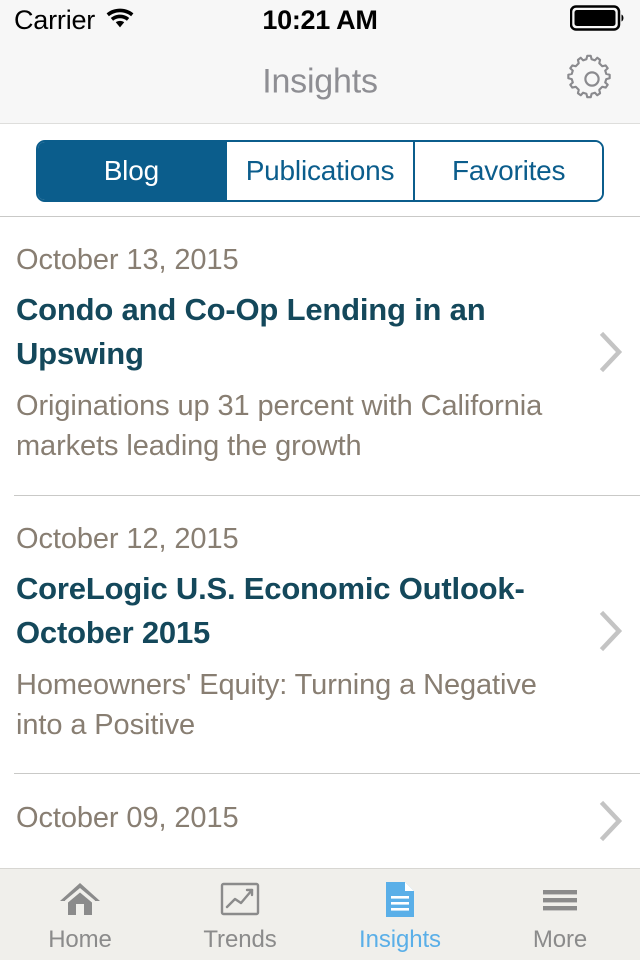  I want to click on navigation-bar: Insights, so click(320, 82).